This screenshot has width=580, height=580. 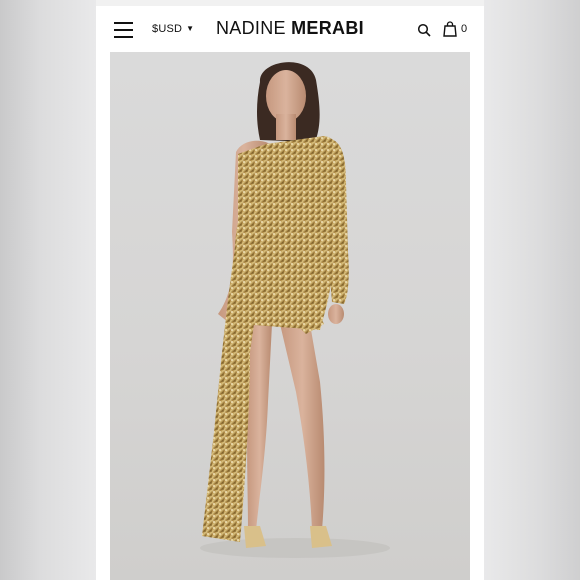 I want to click on brand-name-first: NADINE, so click(x=254, y=28).